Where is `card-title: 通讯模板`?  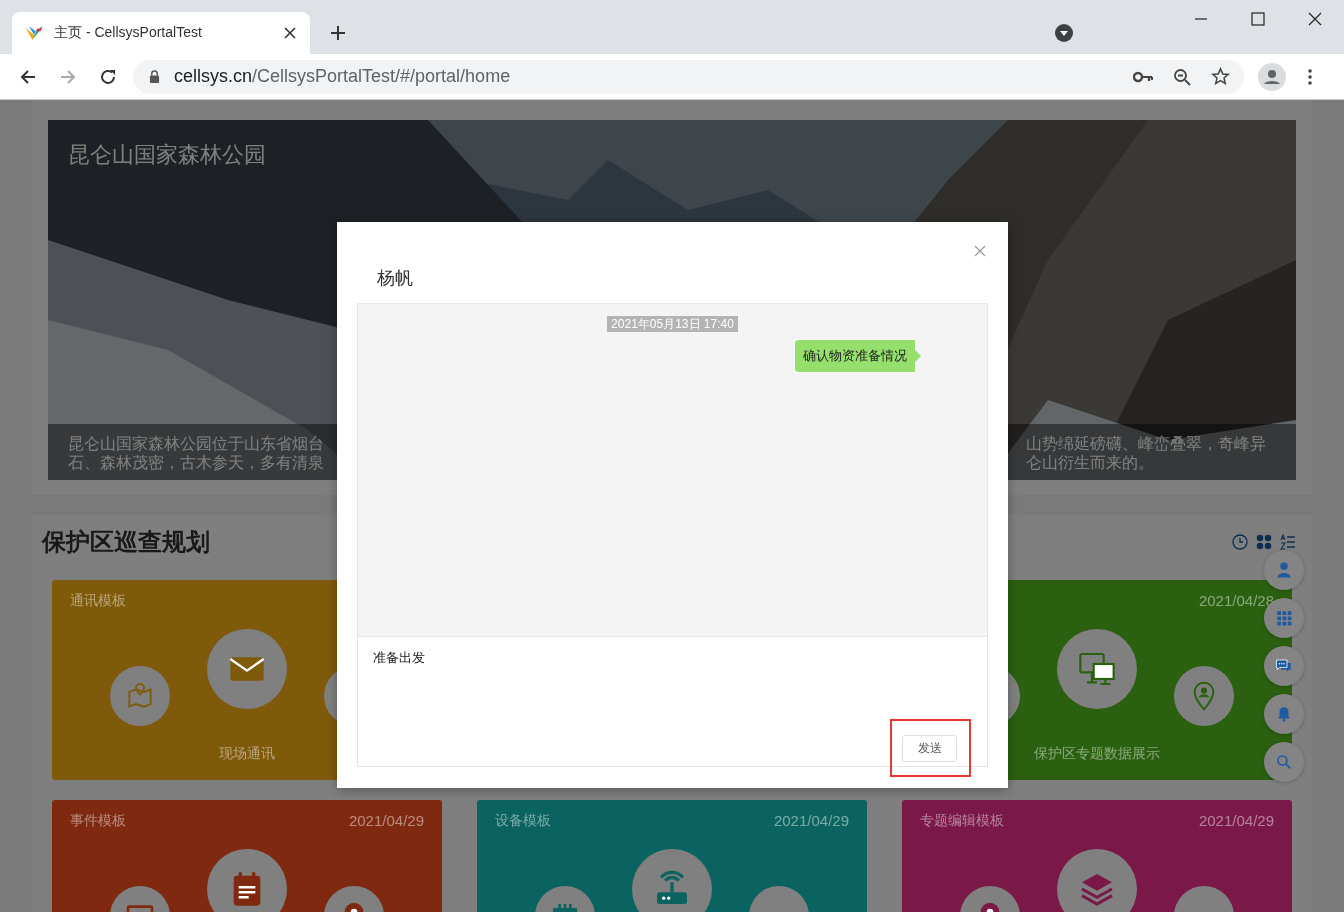 card-title: 通讯模板 is located at coordinates (98, 601).